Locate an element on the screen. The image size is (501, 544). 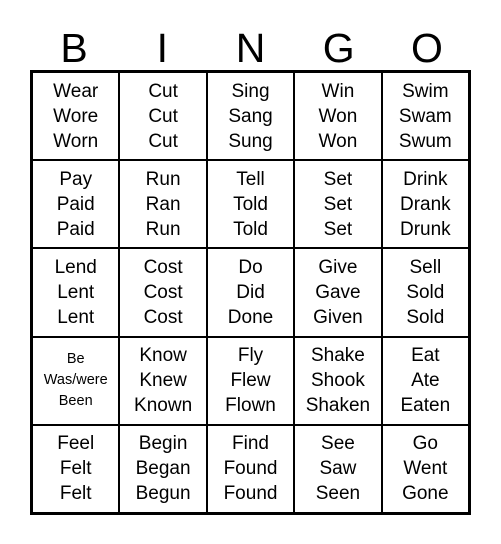
bingo-cell: Pay Paid Paid is located at coordinates (77, 204).